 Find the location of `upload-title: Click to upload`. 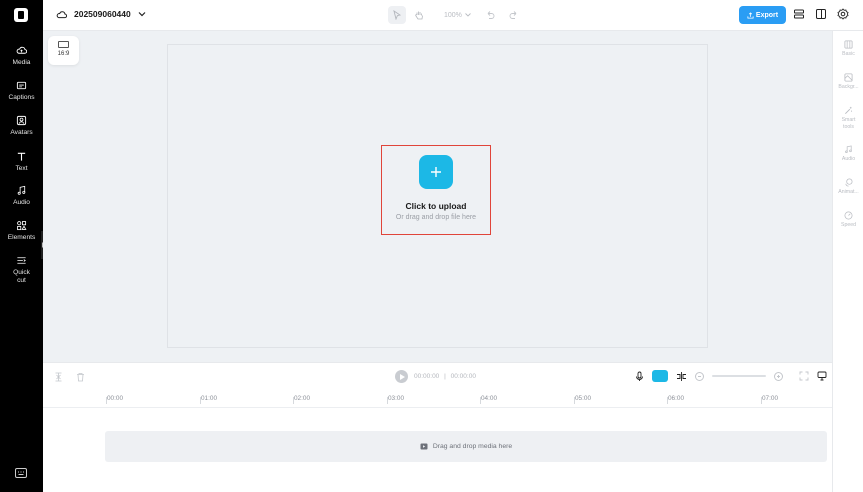

upload-title: Click to upload is located at coordinates (436, 206).